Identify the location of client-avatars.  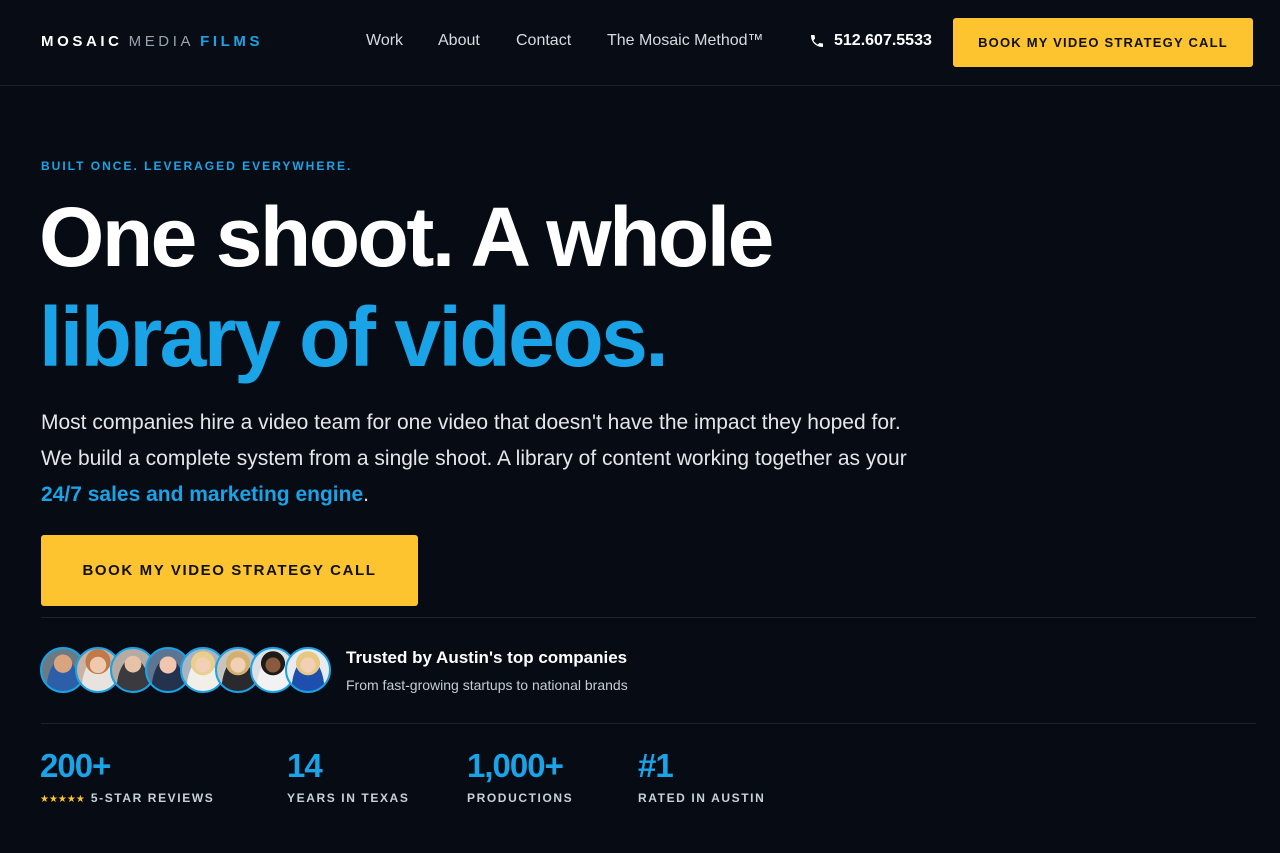
(185, 670).